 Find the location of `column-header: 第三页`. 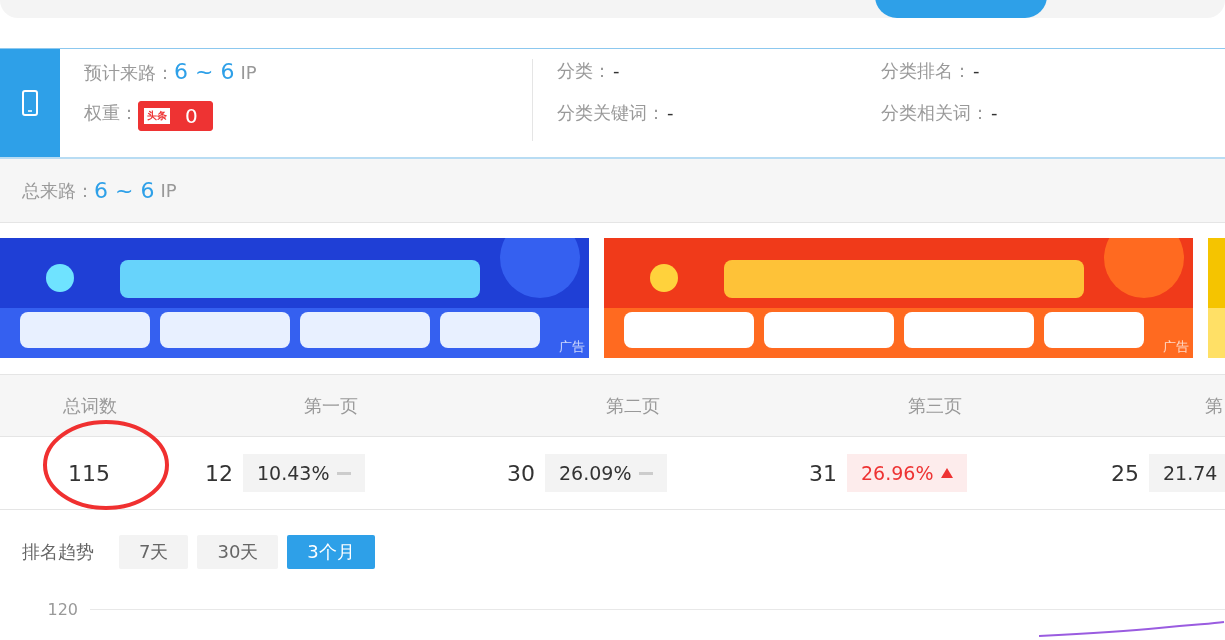

column-header: 第三页 is located at coordinates (935, 406).